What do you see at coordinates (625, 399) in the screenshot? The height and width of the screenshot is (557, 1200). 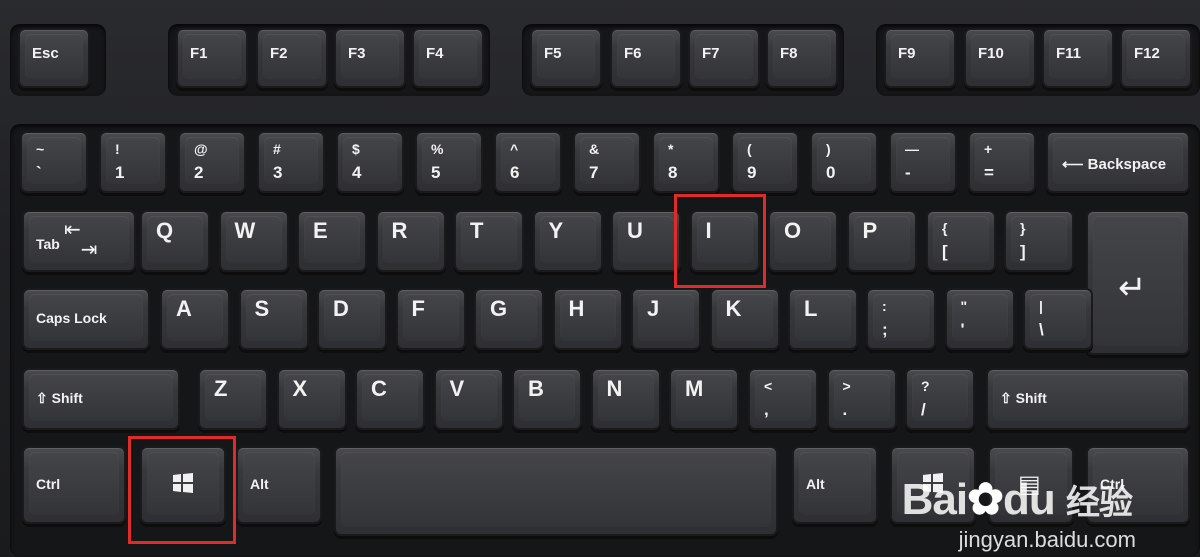 I see `key-n: N` at bounding box center [625, 399].